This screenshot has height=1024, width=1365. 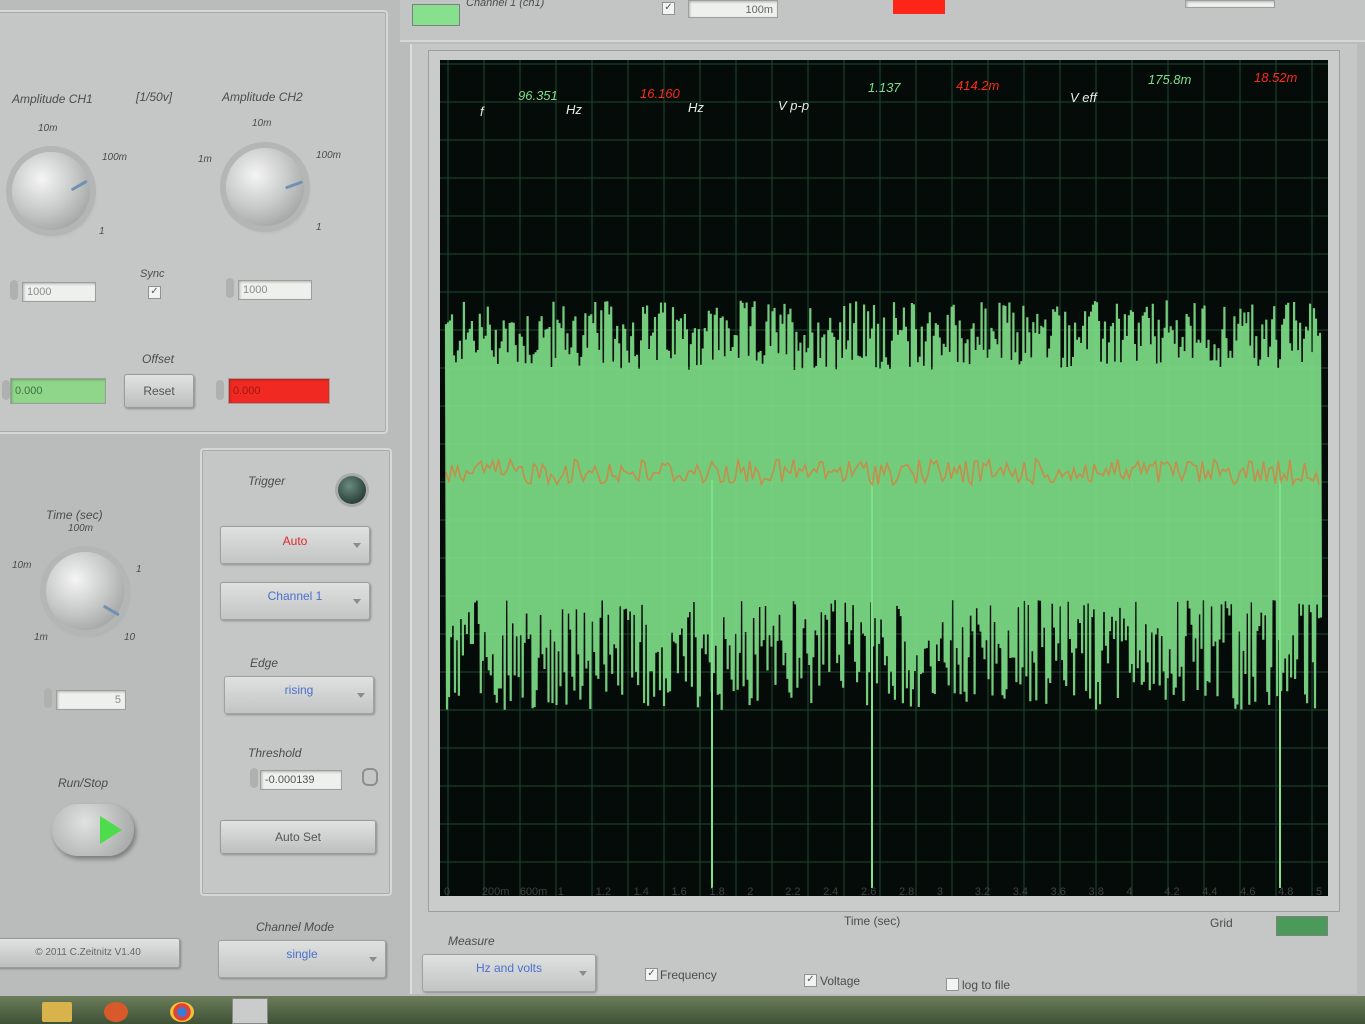 I want to click on grid-color-toggle, so click(x=1302, y=926).